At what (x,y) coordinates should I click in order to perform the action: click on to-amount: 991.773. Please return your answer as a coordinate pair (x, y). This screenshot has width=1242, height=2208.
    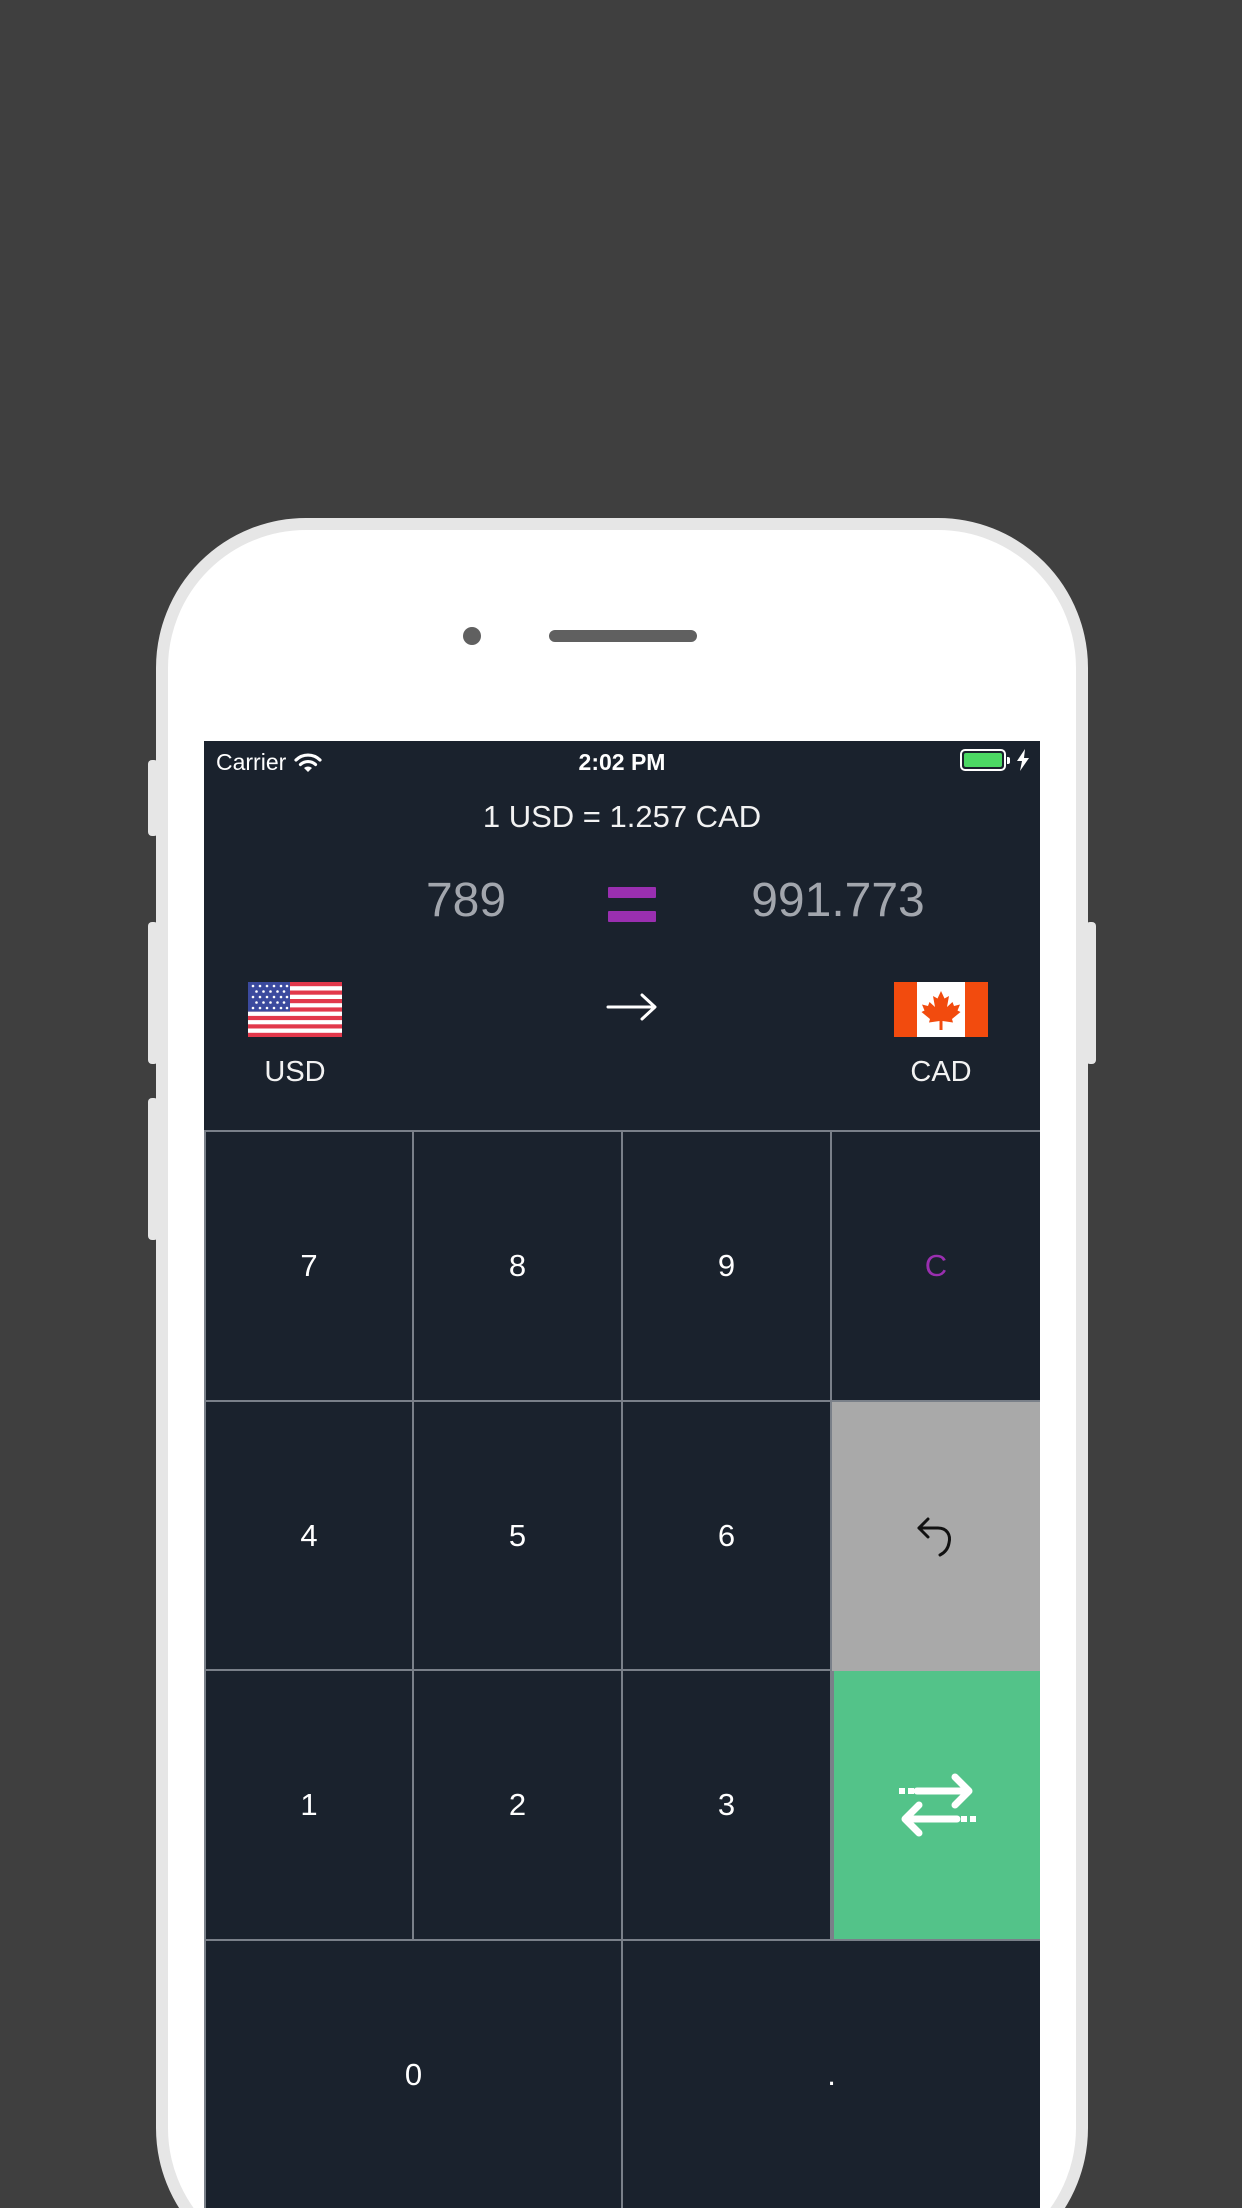
    Looking at the image, I should click on (838, 900).